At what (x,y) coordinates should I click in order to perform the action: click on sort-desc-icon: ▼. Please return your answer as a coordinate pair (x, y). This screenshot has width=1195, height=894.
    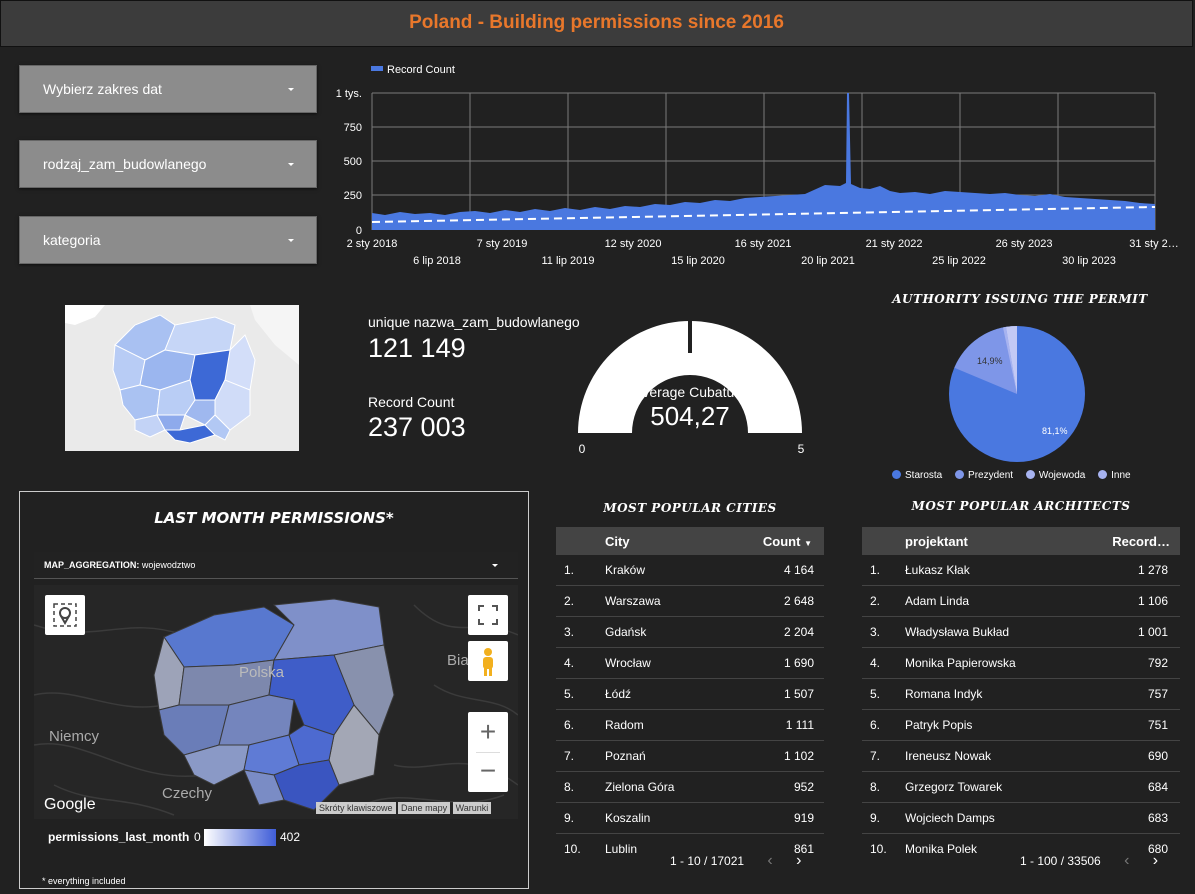
    Looking at the image, I should click on (808, 543).